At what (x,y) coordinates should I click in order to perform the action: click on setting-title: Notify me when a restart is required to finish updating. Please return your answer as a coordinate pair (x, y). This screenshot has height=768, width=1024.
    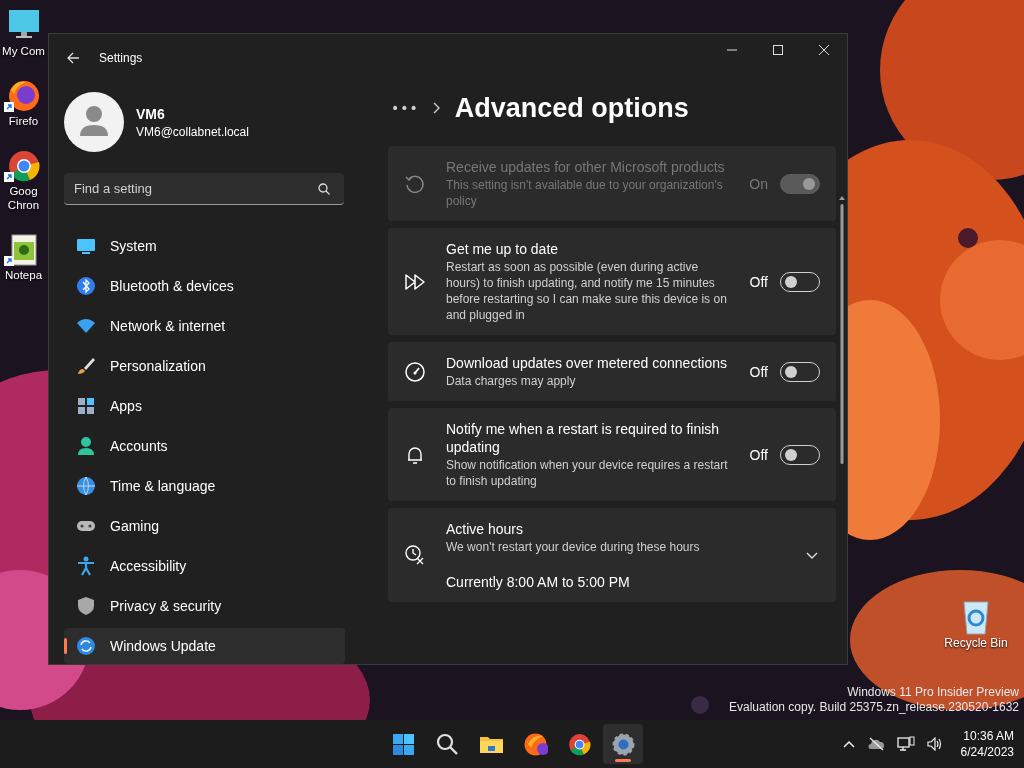
    Looking at the image, I should click on (583, 438).